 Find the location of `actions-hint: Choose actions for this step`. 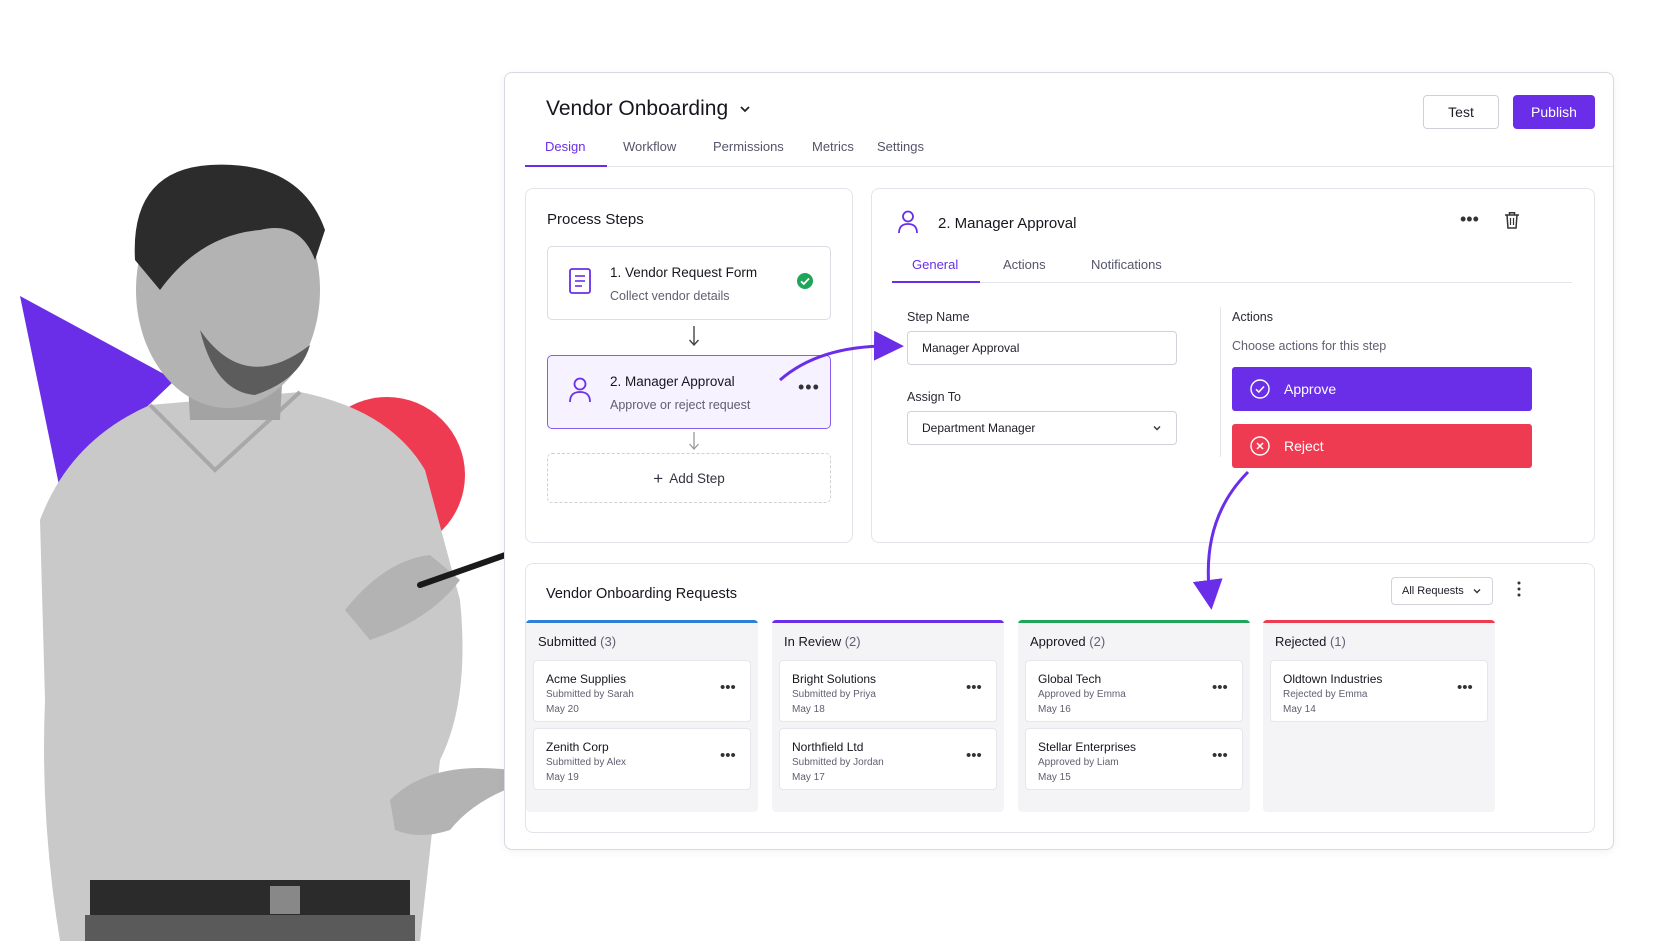

actions-hint: Choose actions for this step is located at coordinates (1309, 346).